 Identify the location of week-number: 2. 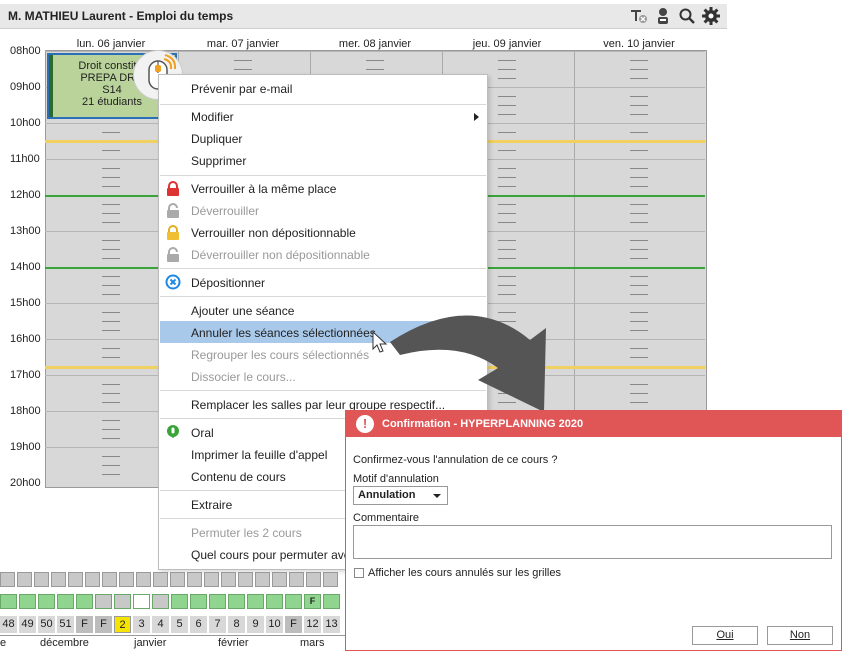
(122, 624).